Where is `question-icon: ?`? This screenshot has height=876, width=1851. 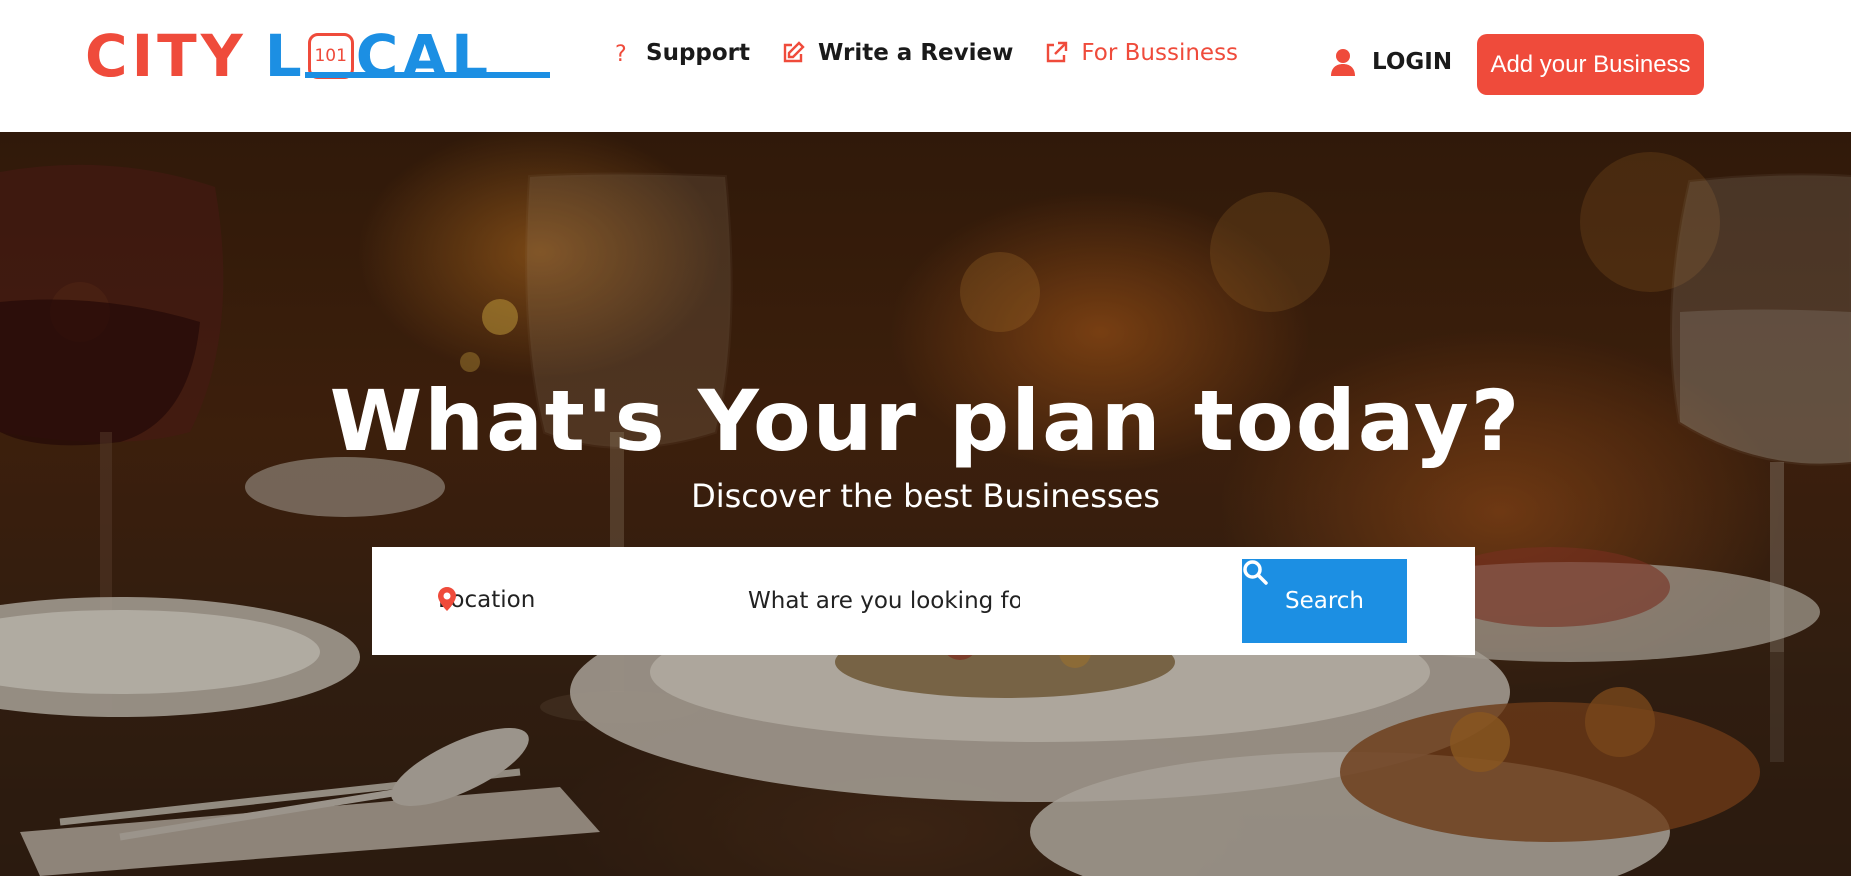
question-icon: ? is located at coordinates (621, 53).